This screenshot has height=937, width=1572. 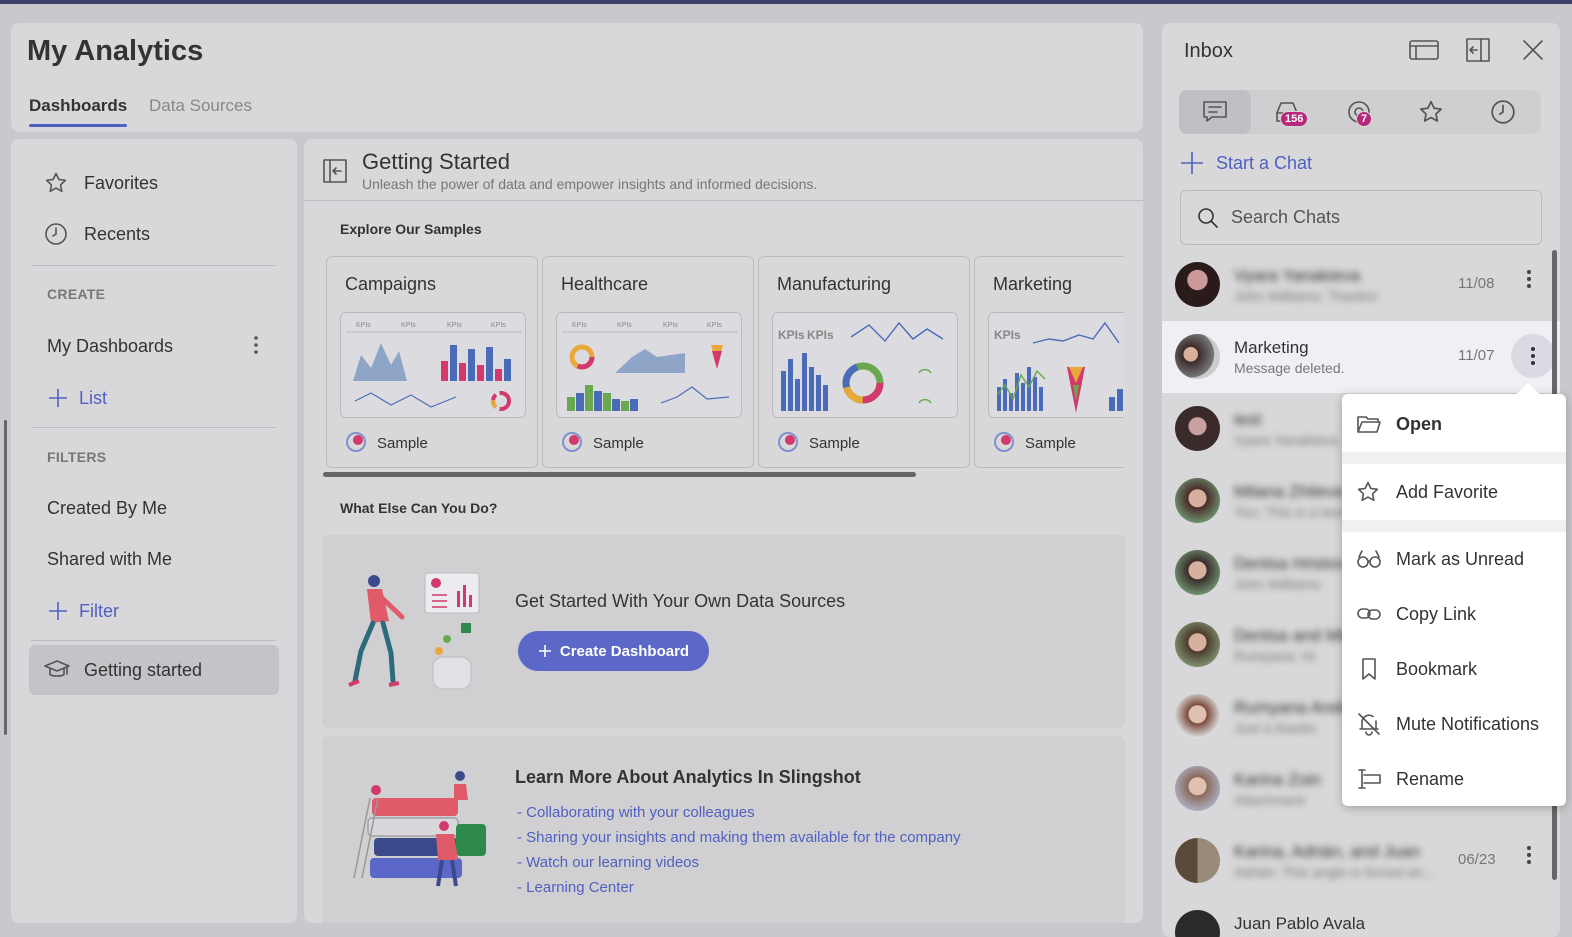 What do you see at coordinates (1286, 217) in the screenshot?
I see `search-placeholder: Search Chats` at bounding box center [1286, 217].